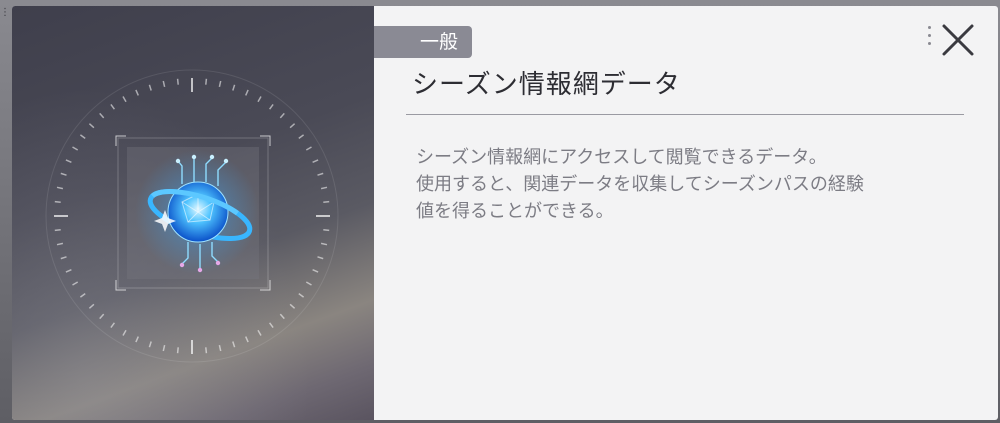  I want to click on corner-menu-icon: ⋮, so click(5, 12).